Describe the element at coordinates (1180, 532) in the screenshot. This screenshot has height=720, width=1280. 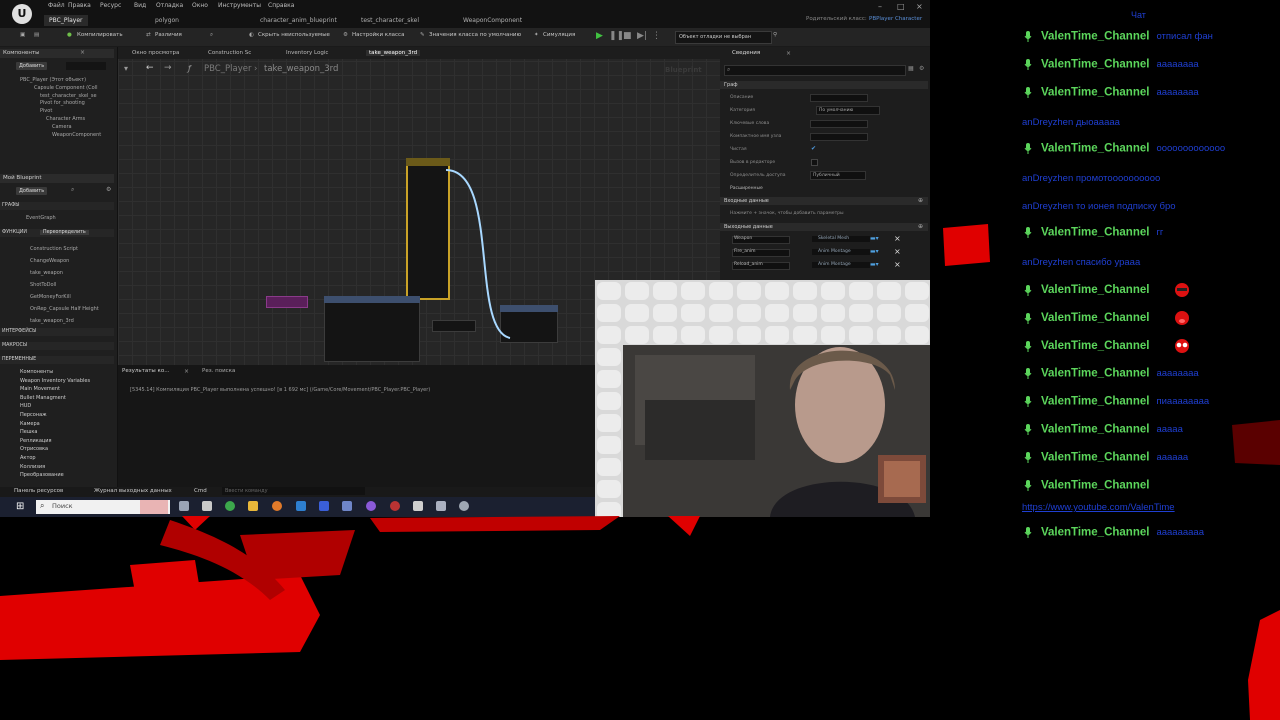
I see `chat-message-text: ааааааааа` at that location.